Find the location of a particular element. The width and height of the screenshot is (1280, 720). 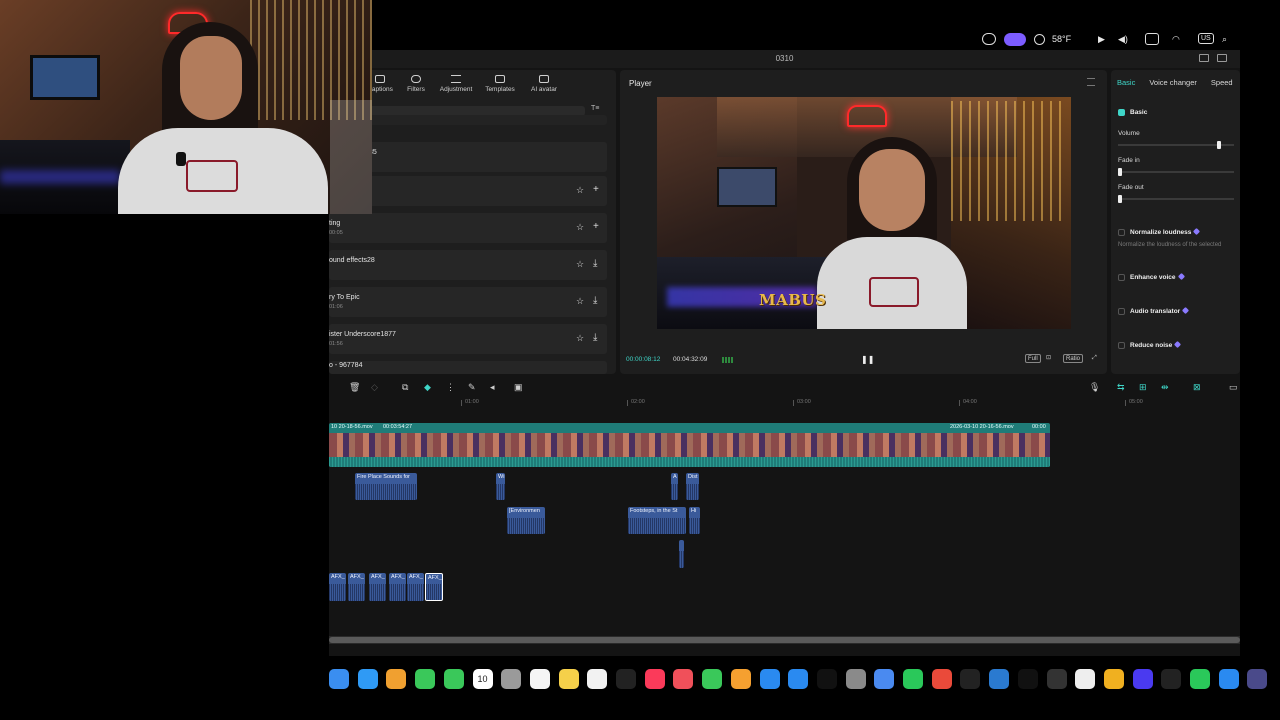

microphone-icon: 🎙 is located at coordinates (1094, 387).